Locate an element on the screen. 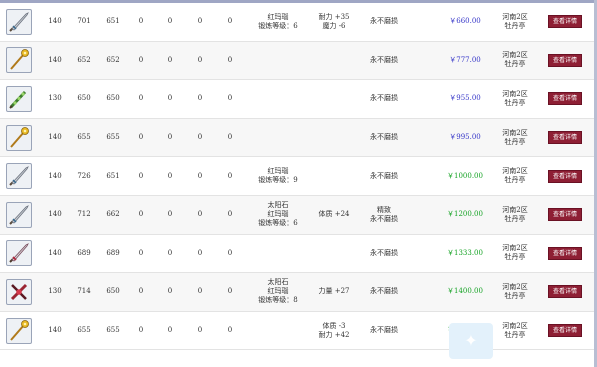  price-cell: ￥777.00 is located at coordinates (465, 61).